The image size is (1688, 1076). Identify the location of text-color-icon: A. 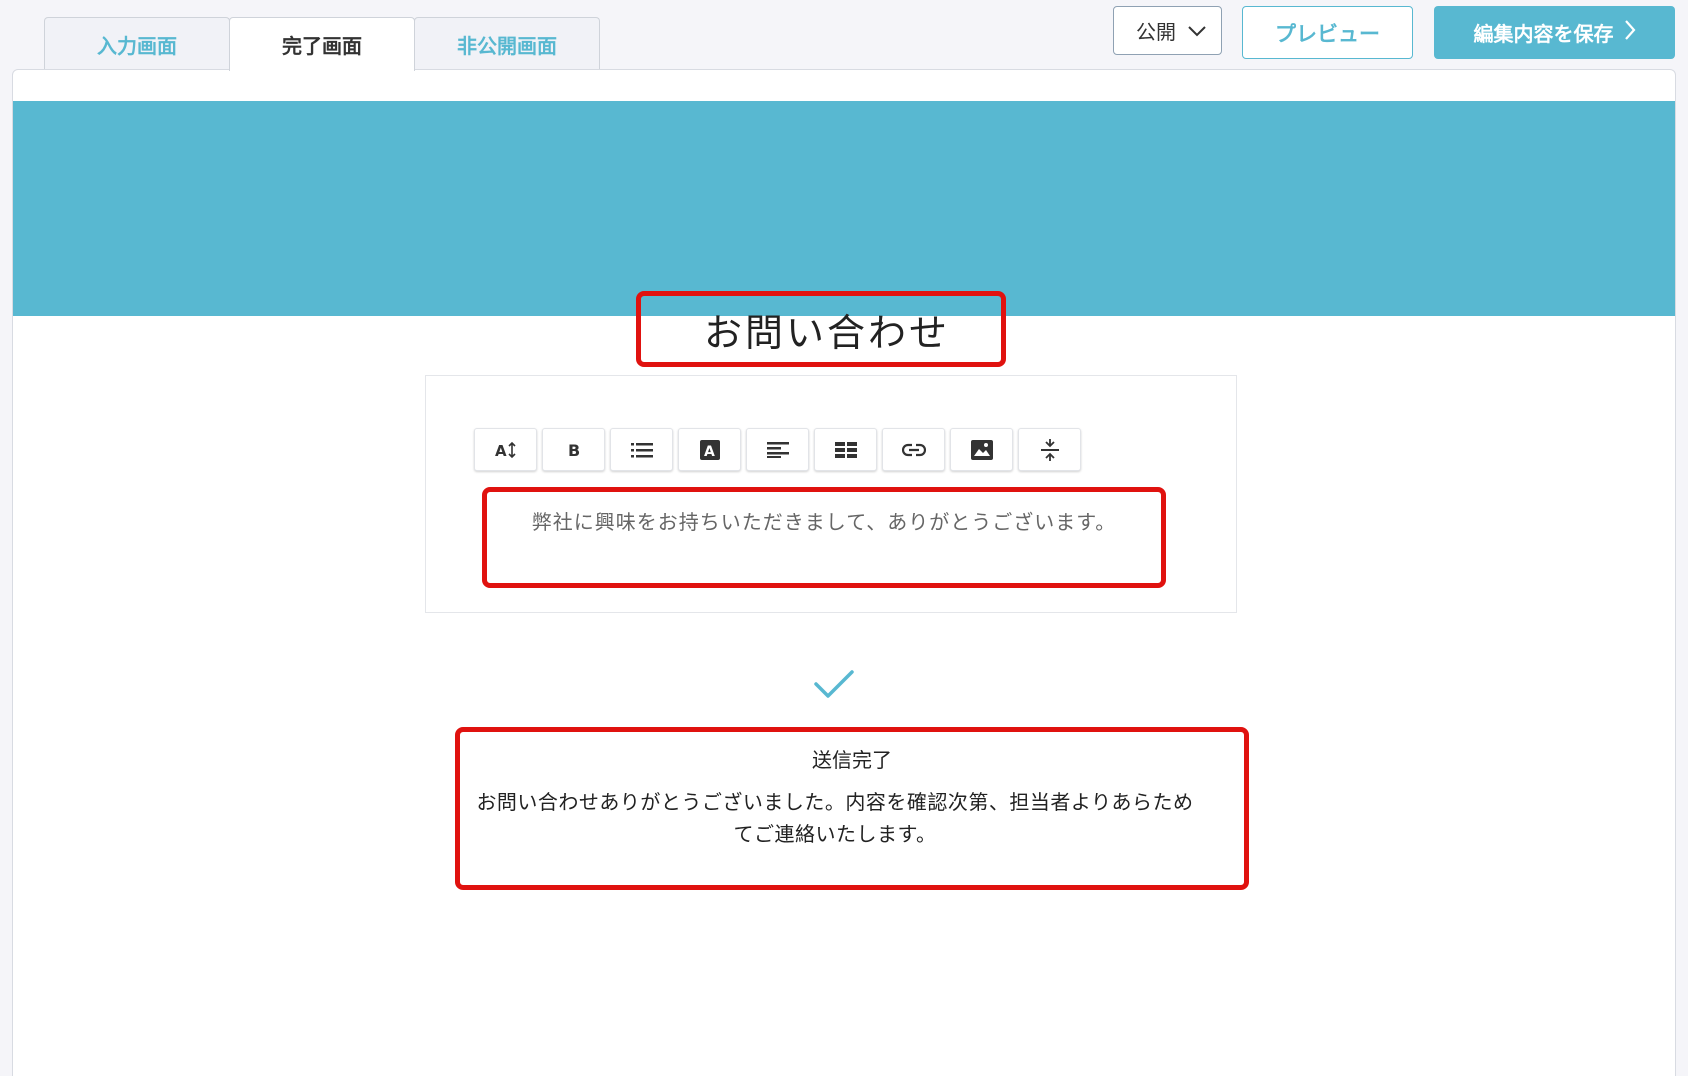
(709, 449).